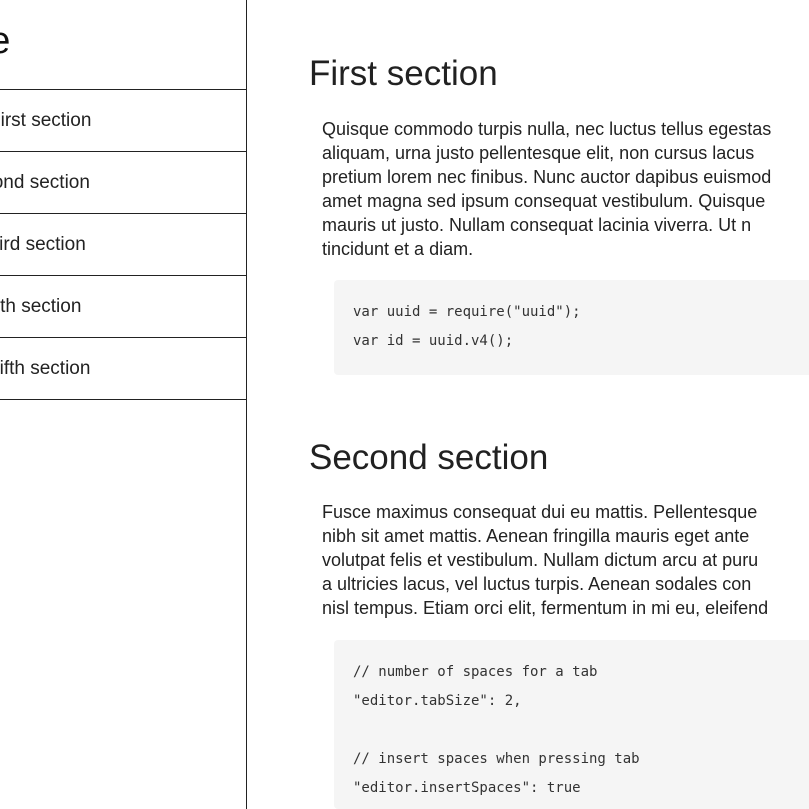 The image size is (809, 809). Describe the element at coordinates (123, 183) in the screenshot. I see `sidebar-item-second-section: Second section` at that location.